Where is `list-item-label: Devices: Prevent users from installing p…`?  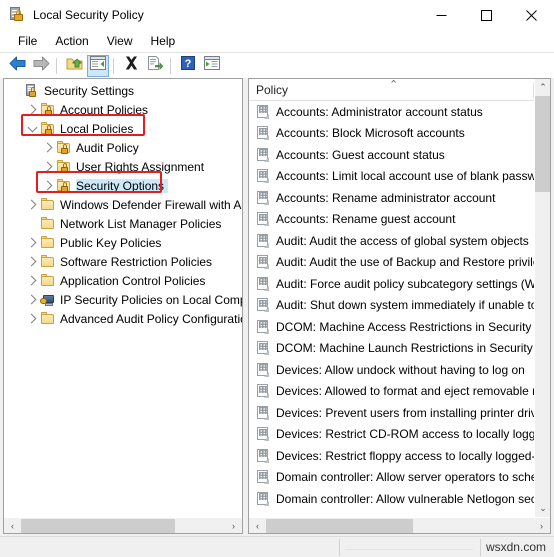 list-item-label: Devices: Prevent users from installing p… is located at coordinates (405, 412).